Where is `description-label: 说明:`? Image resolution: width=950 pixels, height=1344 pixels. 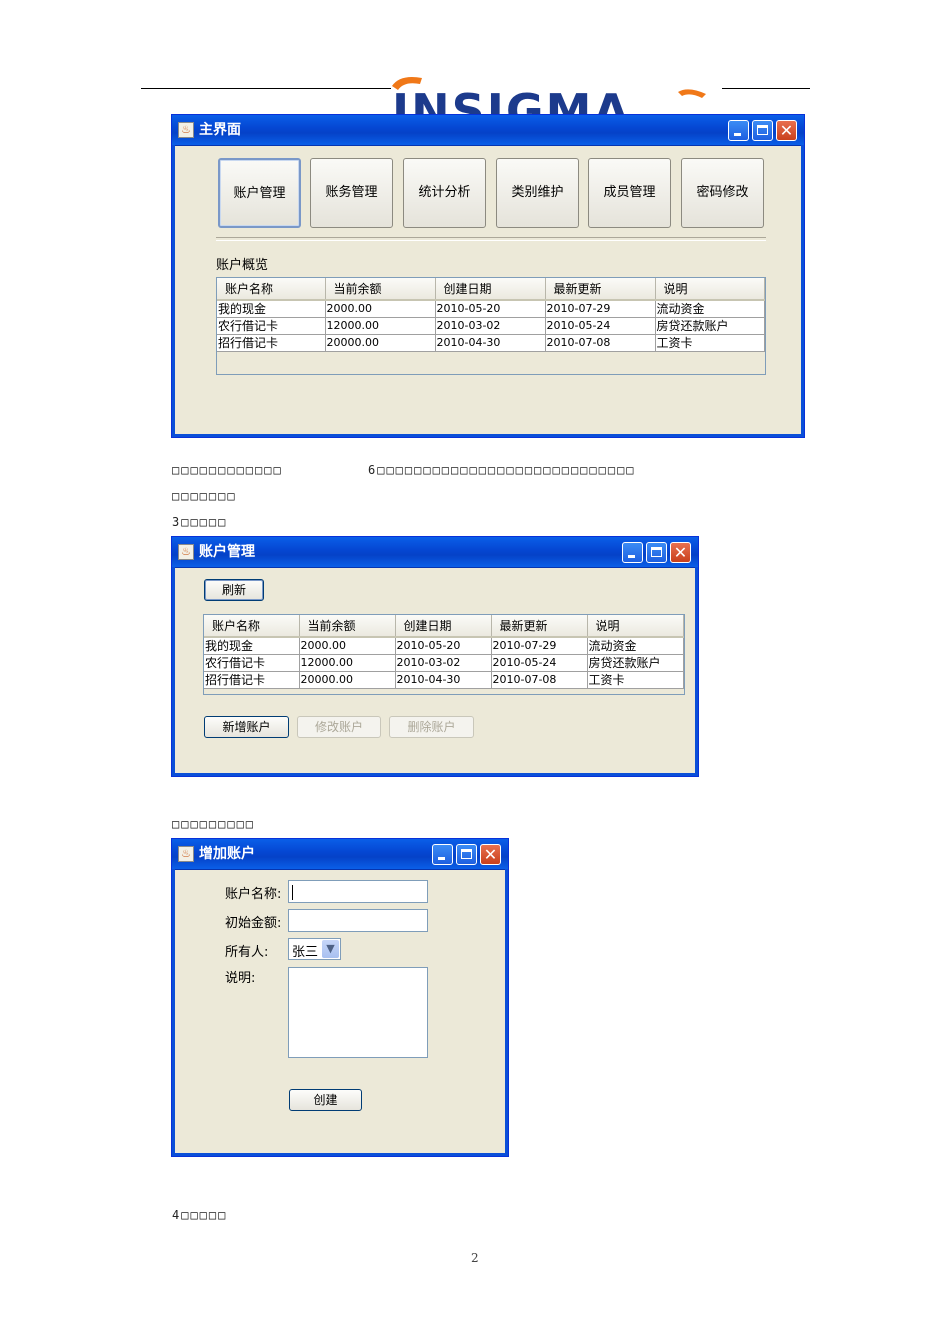
description-label: 说明: is located at coordinates (240, 978).